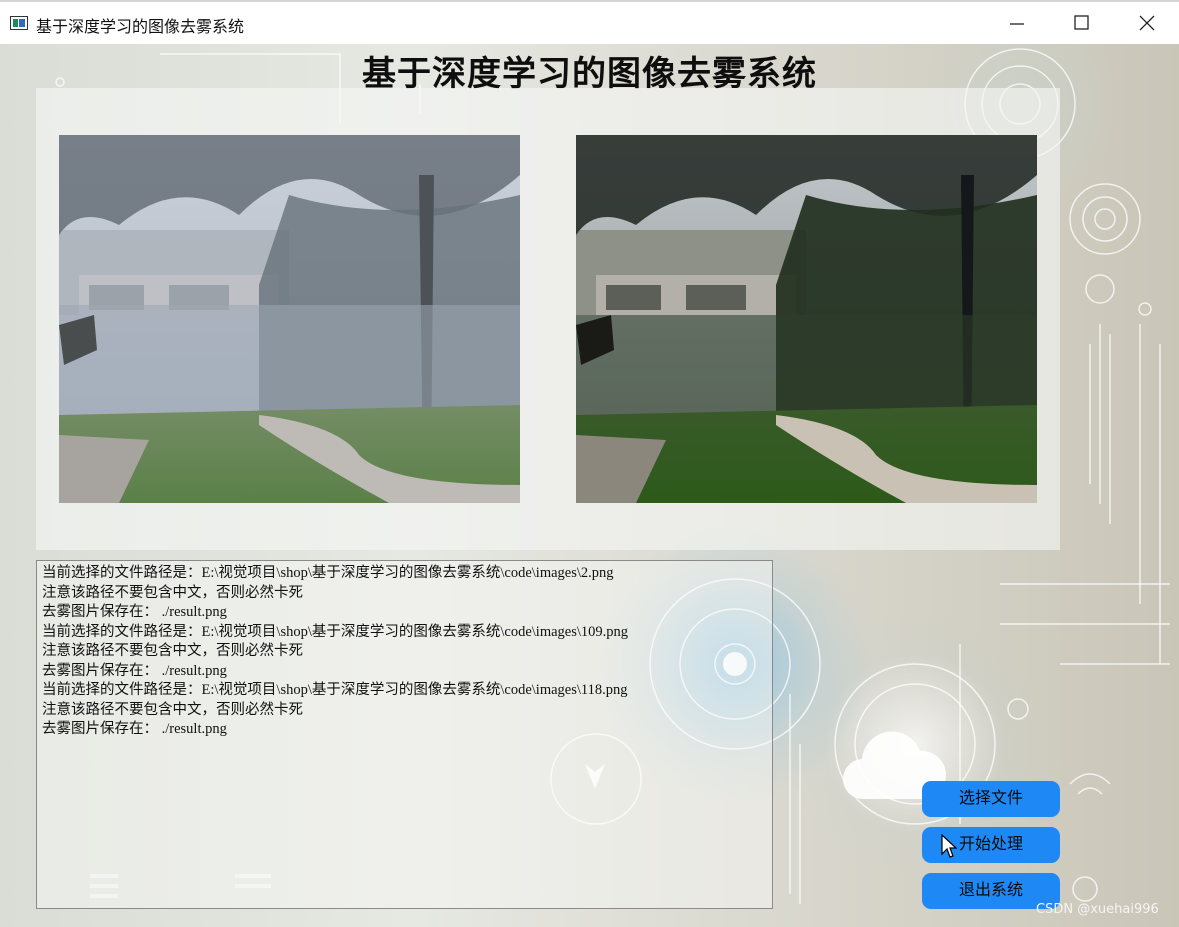  Describe the element at coordinates (19, 23) in the screenshot. I see `app-window-icon` at that location.